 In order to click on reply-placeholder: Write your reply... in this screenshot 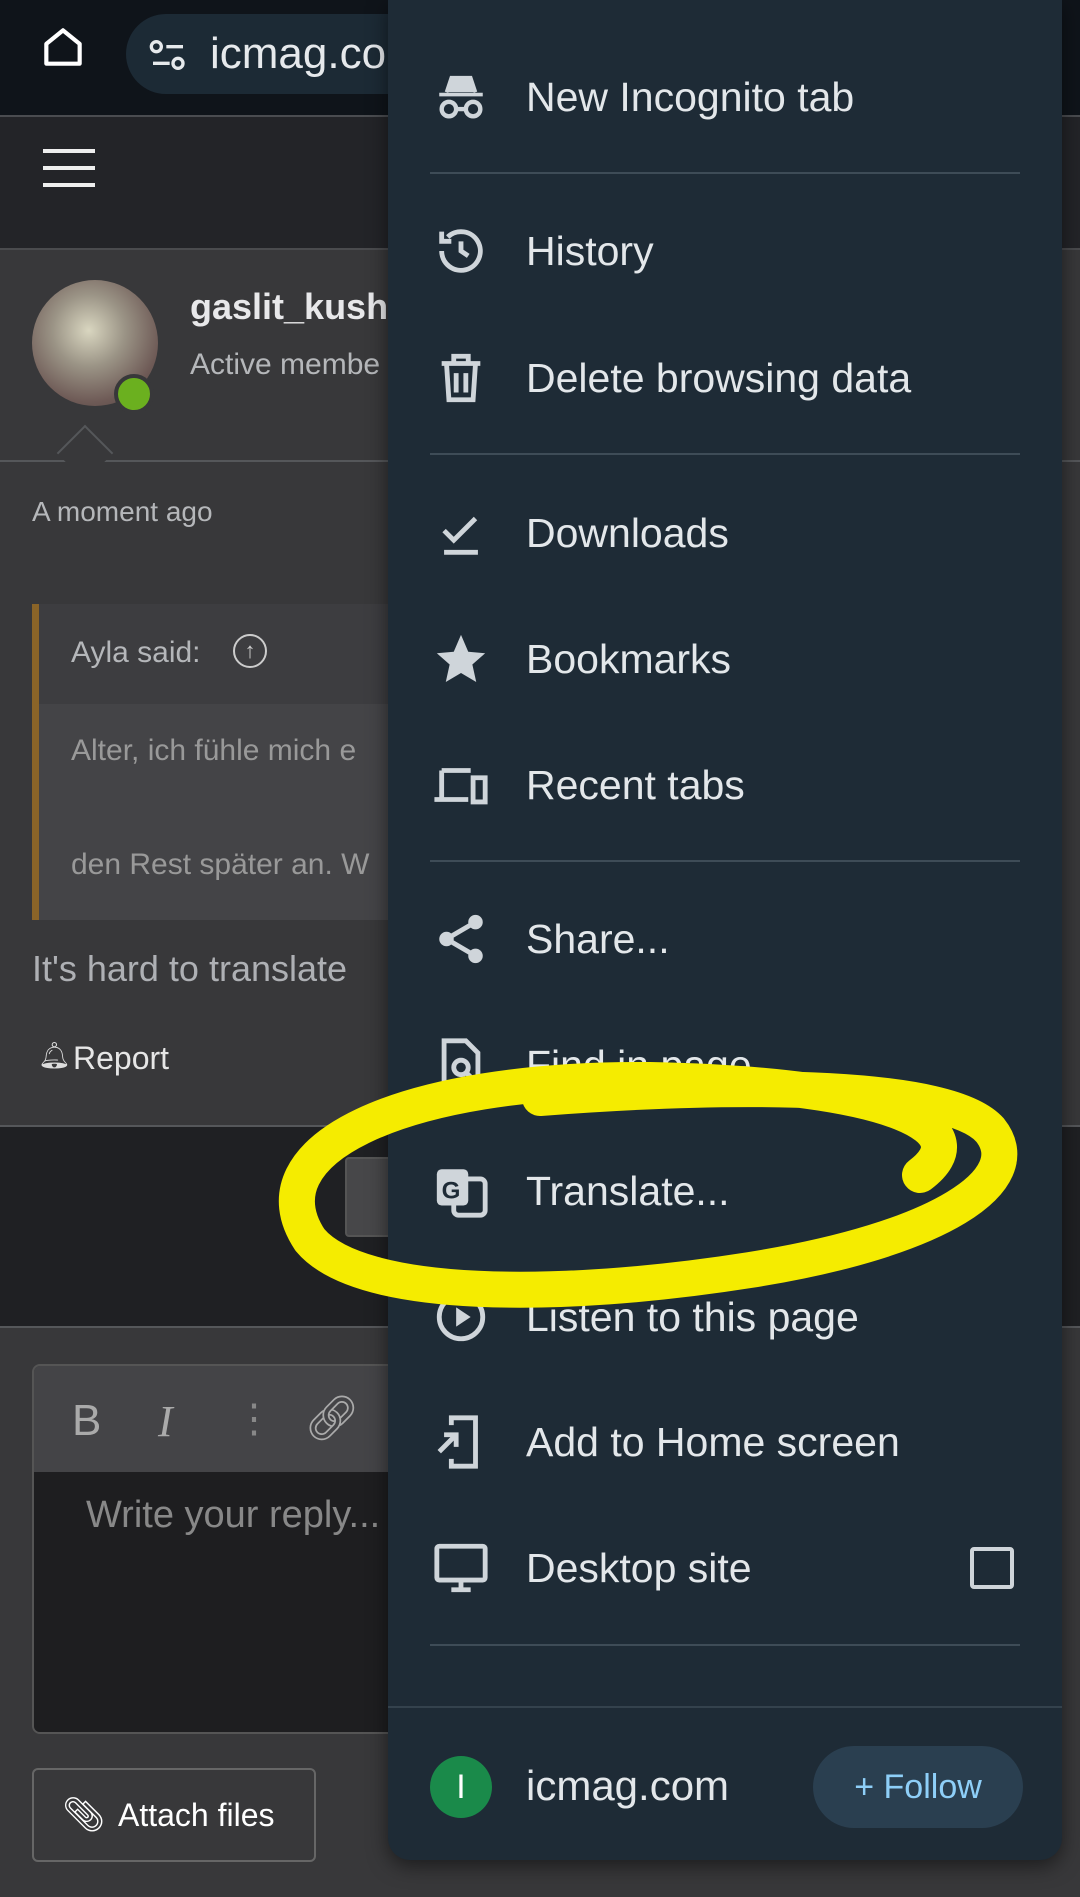, I will do `click(233, 1515)`.